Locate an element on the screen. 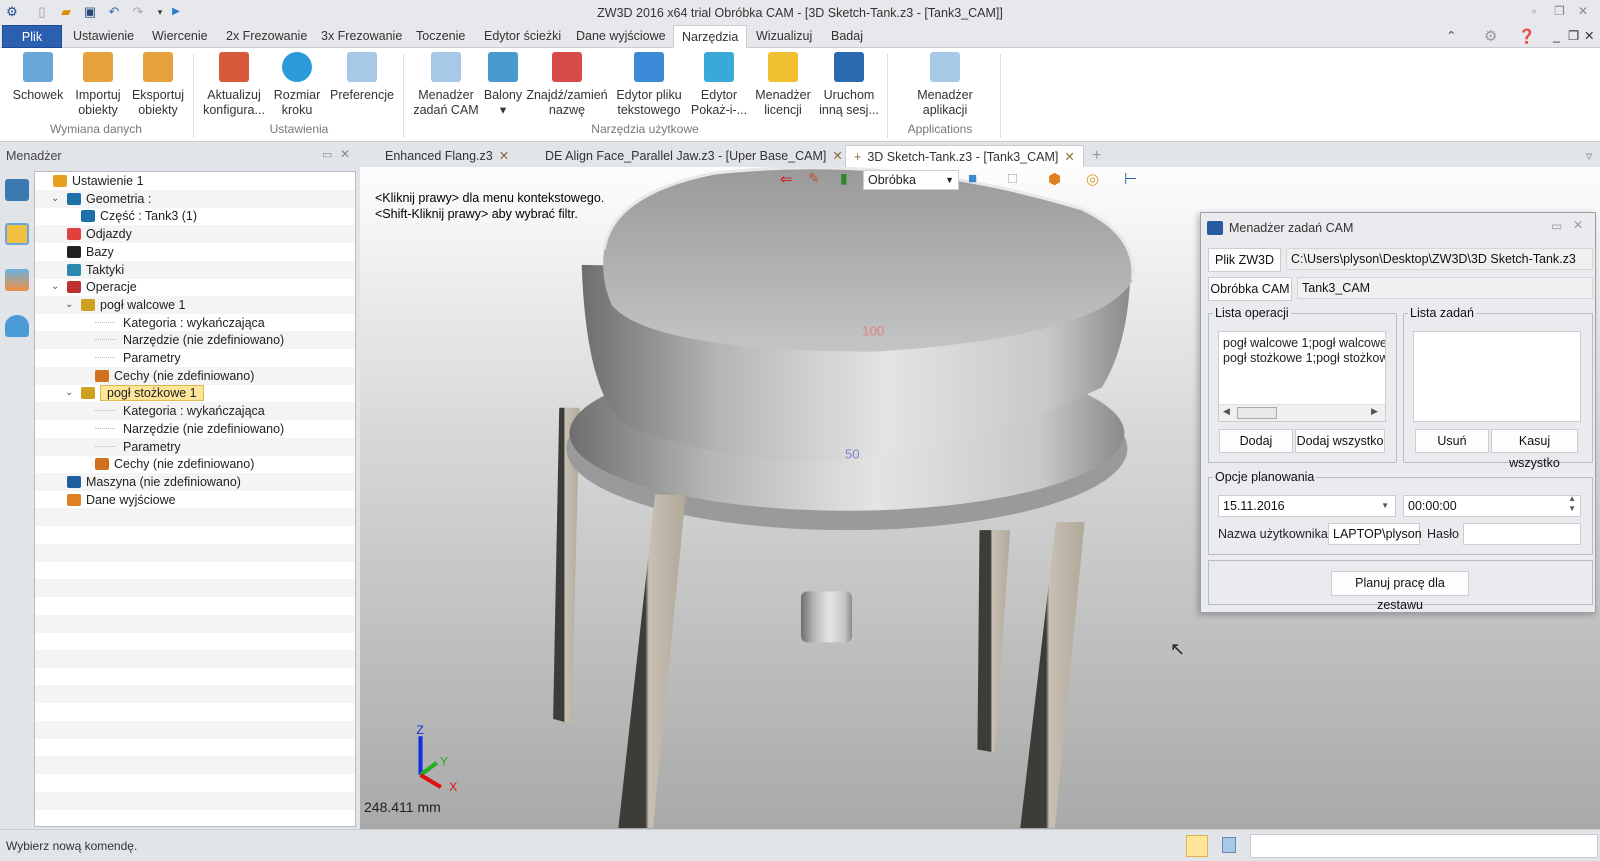 Image resolution: width=1600 pixels, height=861 pixels. remove-button: Usuń is located at coordinates (1452, 441).